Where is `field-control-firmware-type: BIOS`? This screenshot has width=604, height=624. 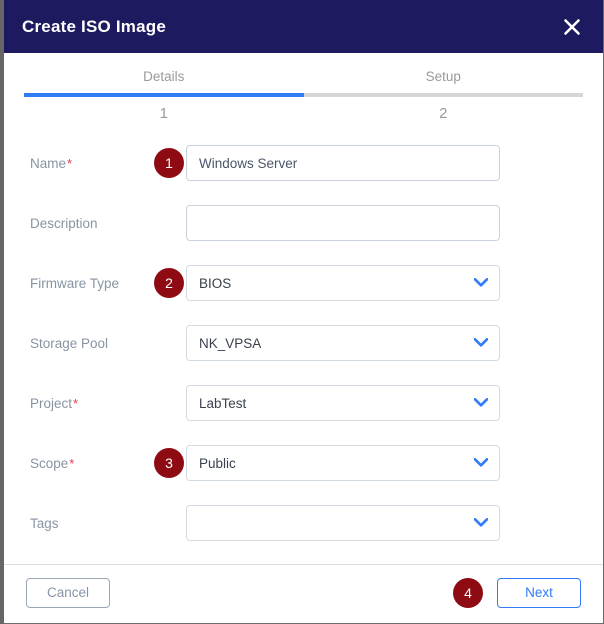 field-control-firmware-type: BIOS is located at coordinates (343, 283).